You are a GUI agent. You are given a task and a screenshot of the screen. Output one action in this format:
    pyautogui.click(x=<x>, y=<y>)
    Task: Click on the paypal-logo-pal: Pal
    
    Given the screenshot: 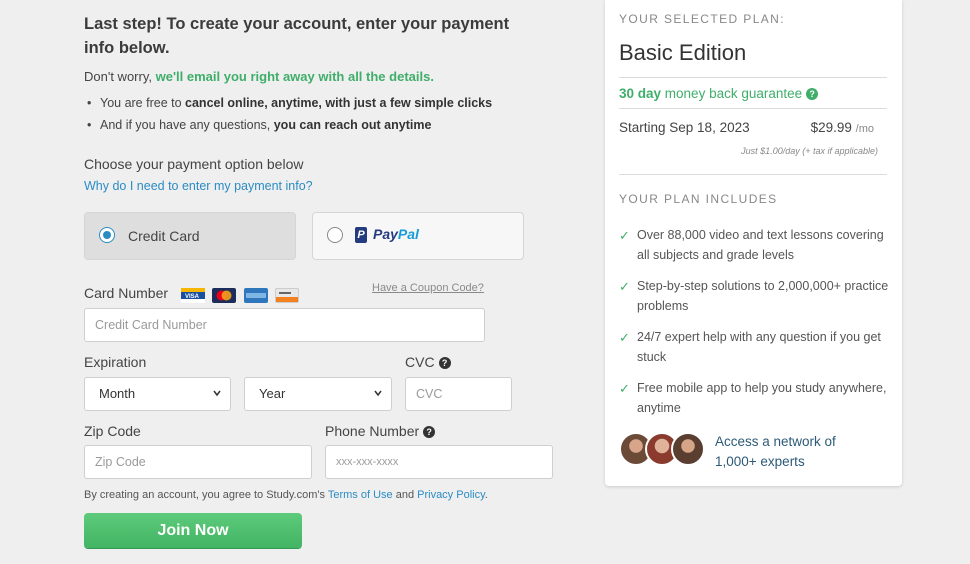 What is the action you would take?
    pyautogui.click(x=408, y=234)
    